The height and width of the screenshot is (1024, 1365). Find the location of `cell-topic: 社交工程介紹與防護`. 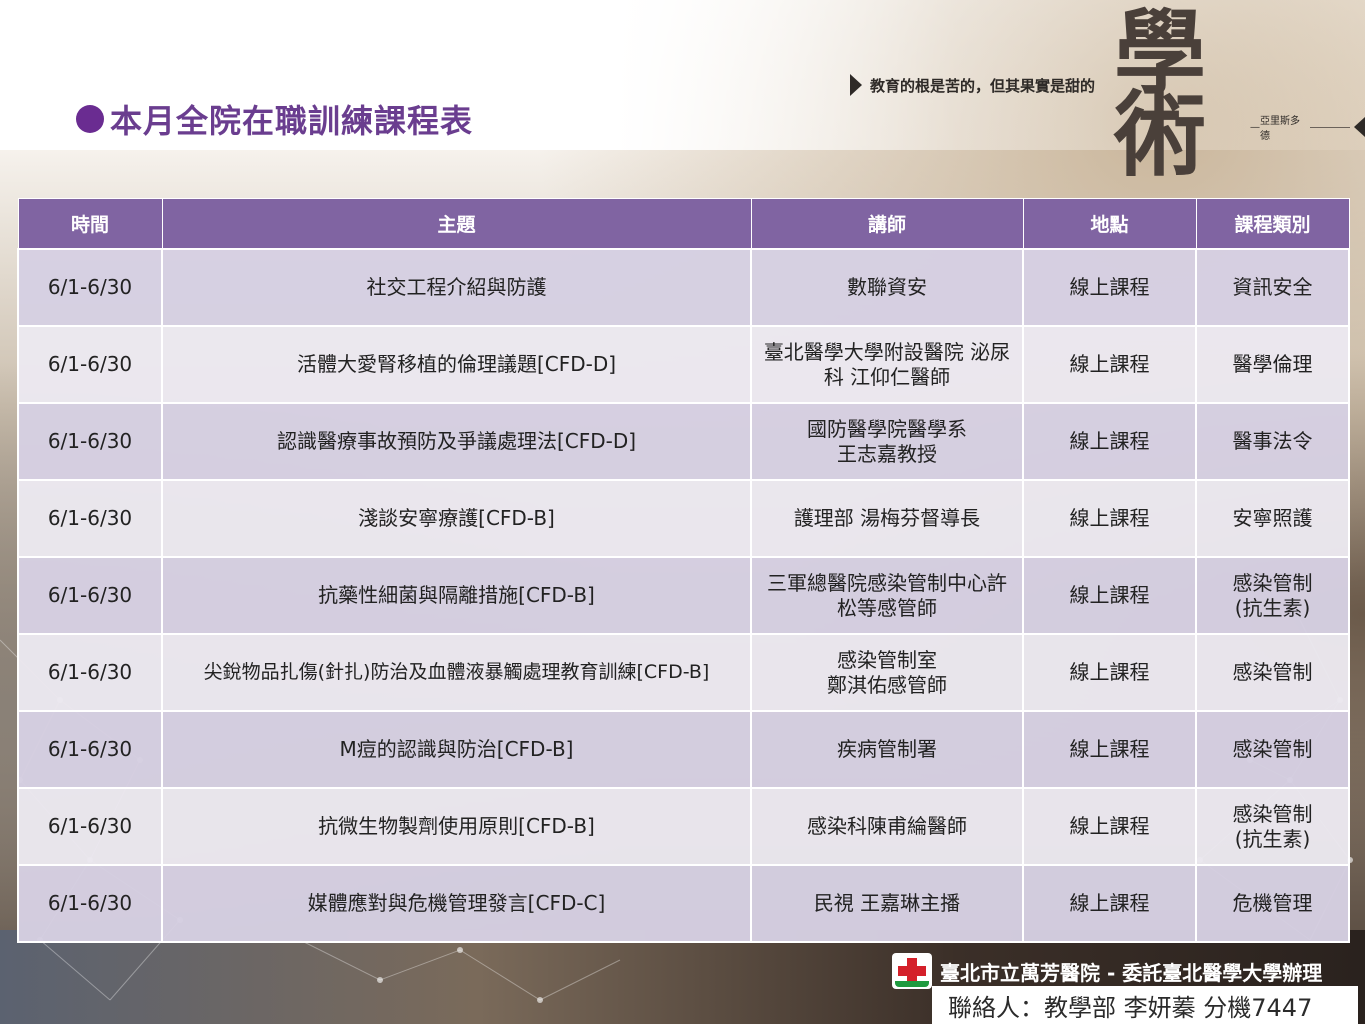

cell-topic: 社交工程介紹與防護 is located at coordinates (456, 287).